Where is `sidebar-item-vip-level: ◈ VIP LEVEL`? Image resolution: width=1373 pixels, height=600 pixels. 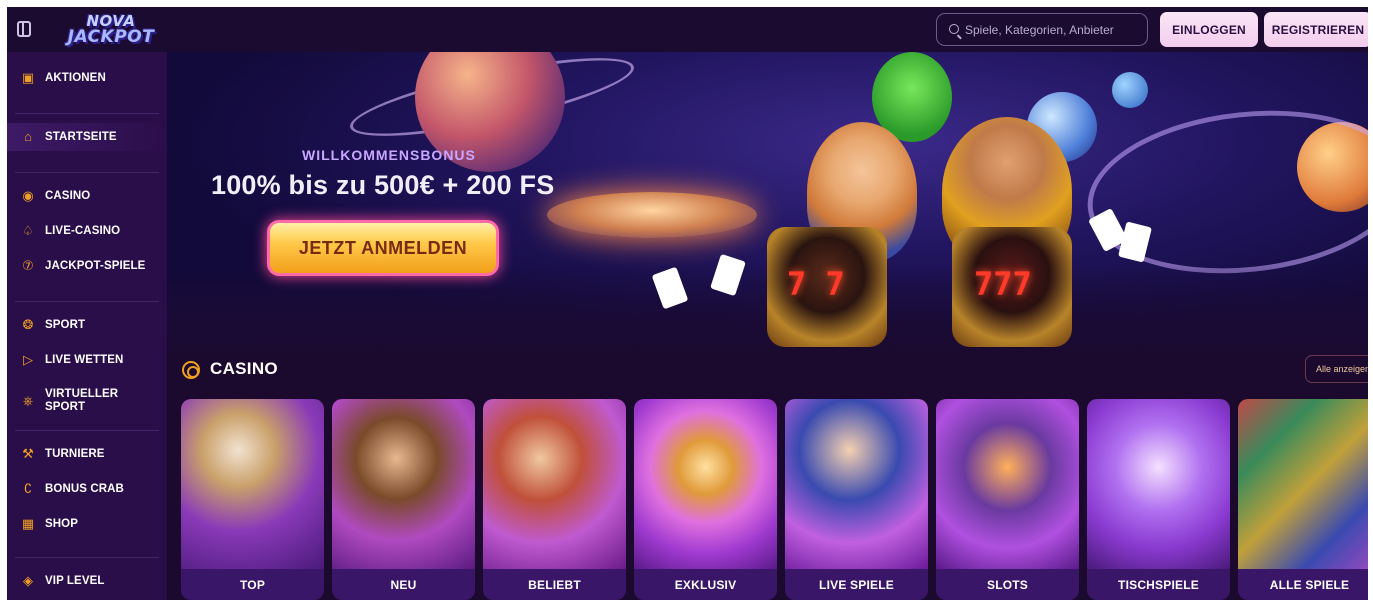 sidebar-item-vip-level: ◈ VIP LEVEL is located at coordinates (87, 581).